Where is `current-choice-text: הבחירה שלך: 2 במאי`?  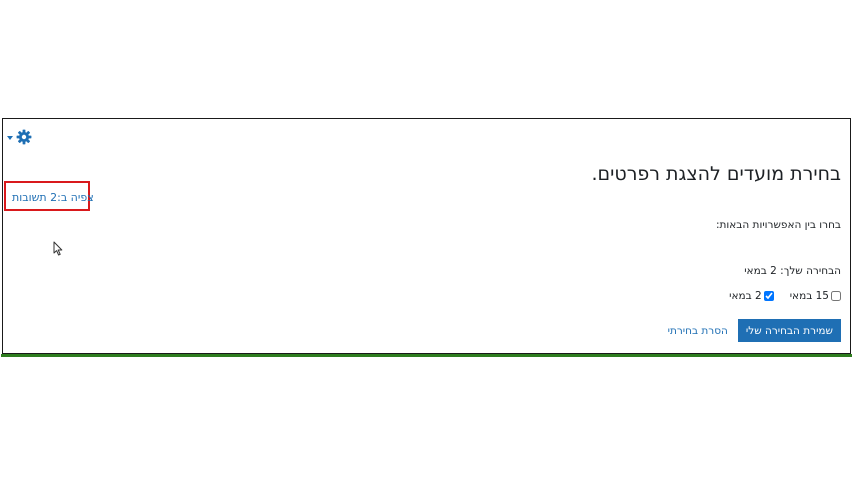
current-choice-text: הבחירה שלך: 2 במאי is located at coordinates (792, 271).